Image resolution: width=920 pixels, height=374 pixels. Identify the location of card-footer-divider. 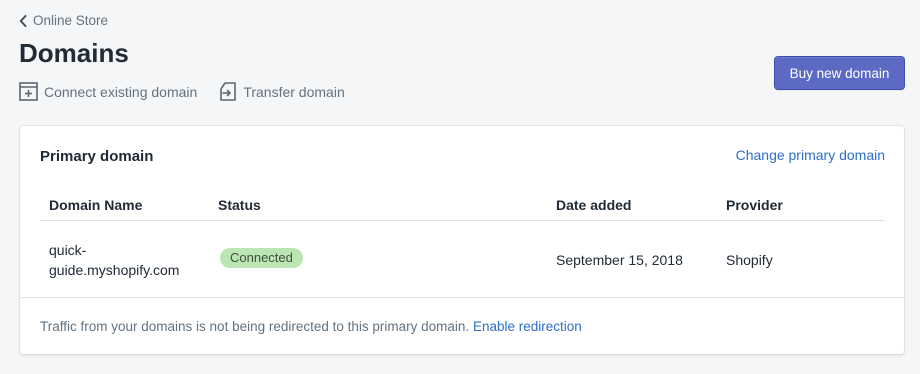
(462, 297).